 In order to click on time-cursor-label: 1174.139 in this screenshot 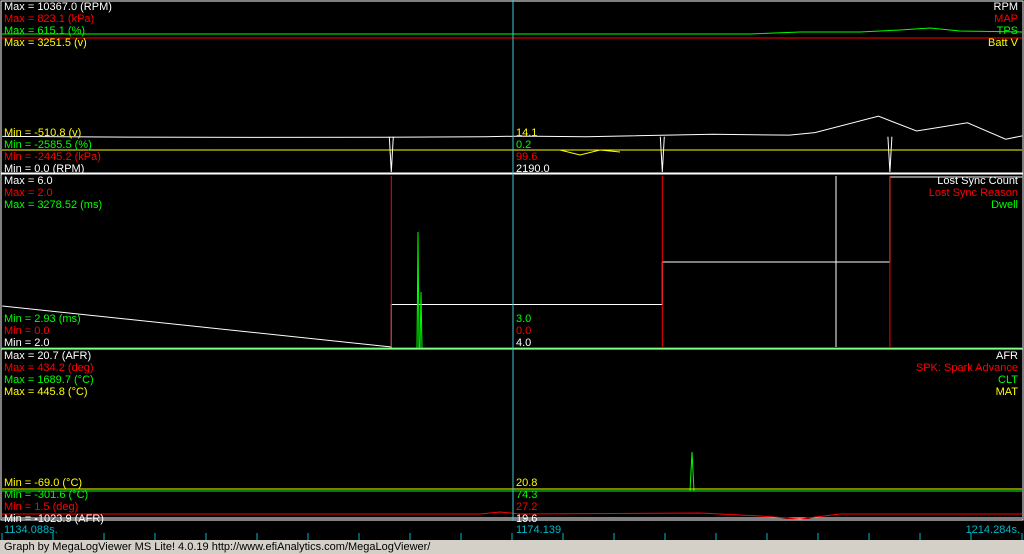, I will do `click(539, 530)`.